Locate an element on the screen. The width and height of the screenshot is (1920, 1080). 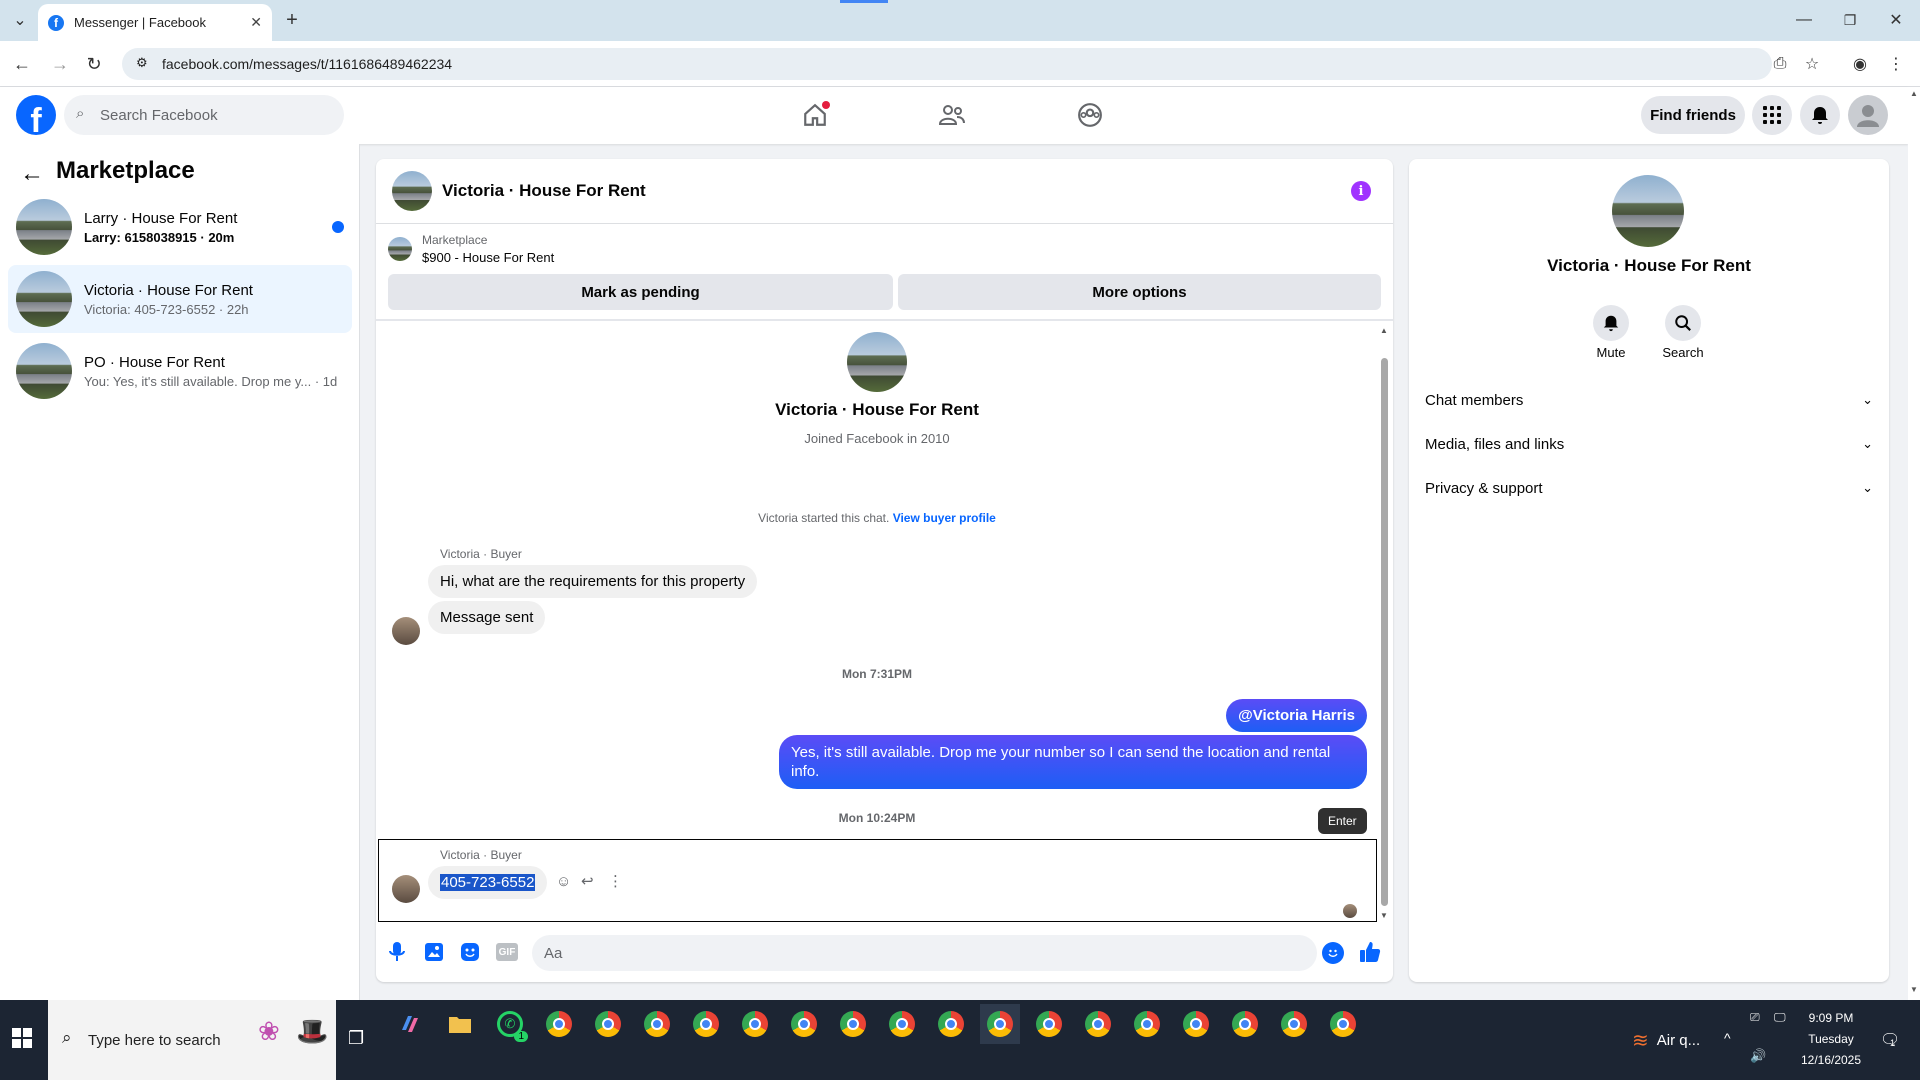
react-emoji-icon: ☺ is located at coordinates (563, 881).